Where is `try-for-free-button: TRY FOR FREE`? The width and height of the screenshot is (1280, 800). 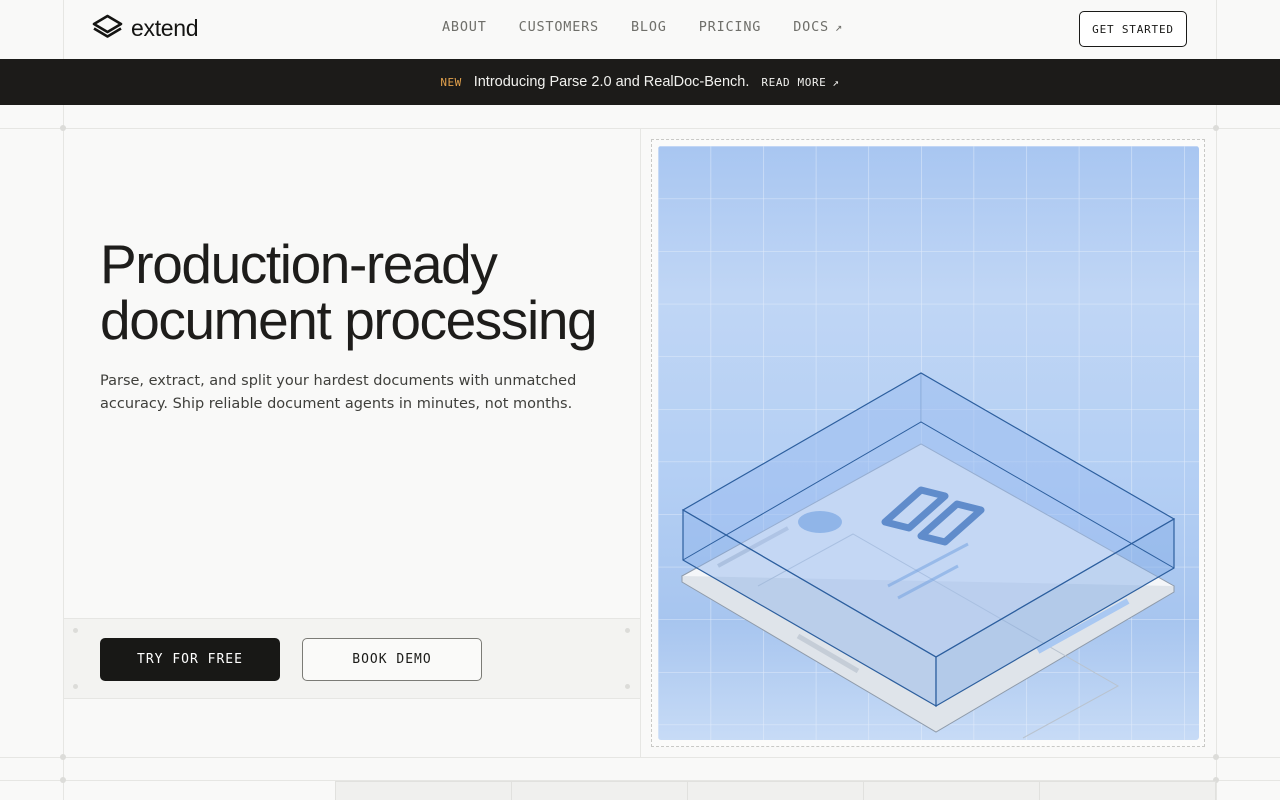
try-for-free-button: TRY FOR FREE is located at coordinates (190, 659).